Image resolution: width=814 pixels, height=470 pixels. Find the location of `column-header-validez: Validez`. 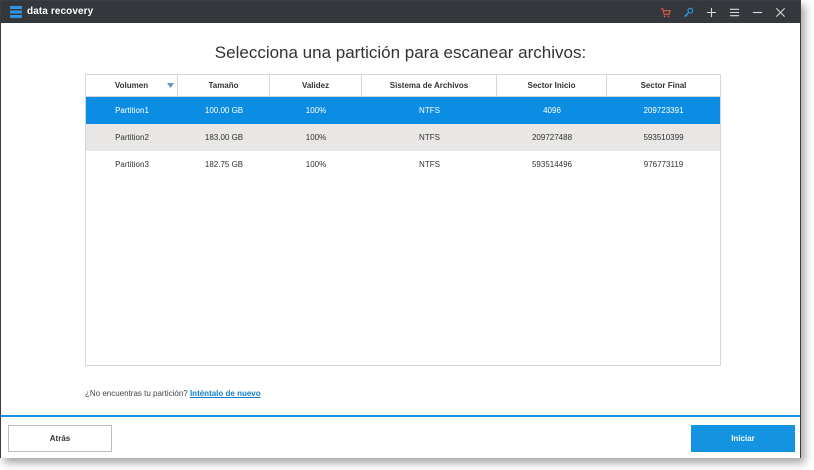

column-header-validez: Validez is located at coordinates (316, 85).